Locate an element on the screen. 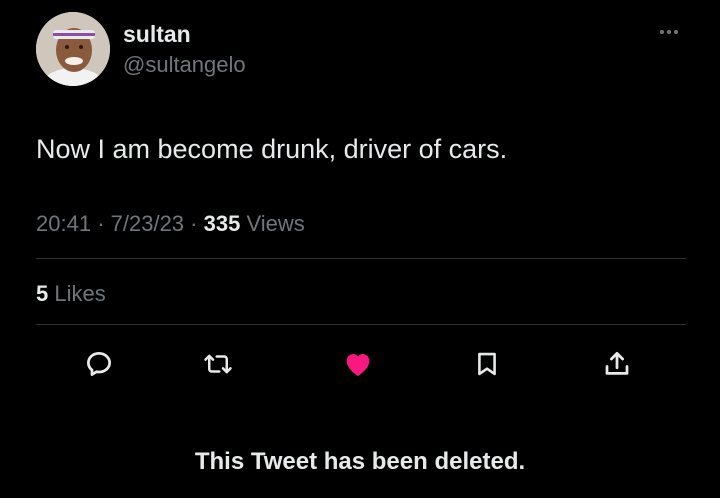 Image resolution: width=720 pixels, height=498 pixels. action-bar is located at coordinates (360, 364).